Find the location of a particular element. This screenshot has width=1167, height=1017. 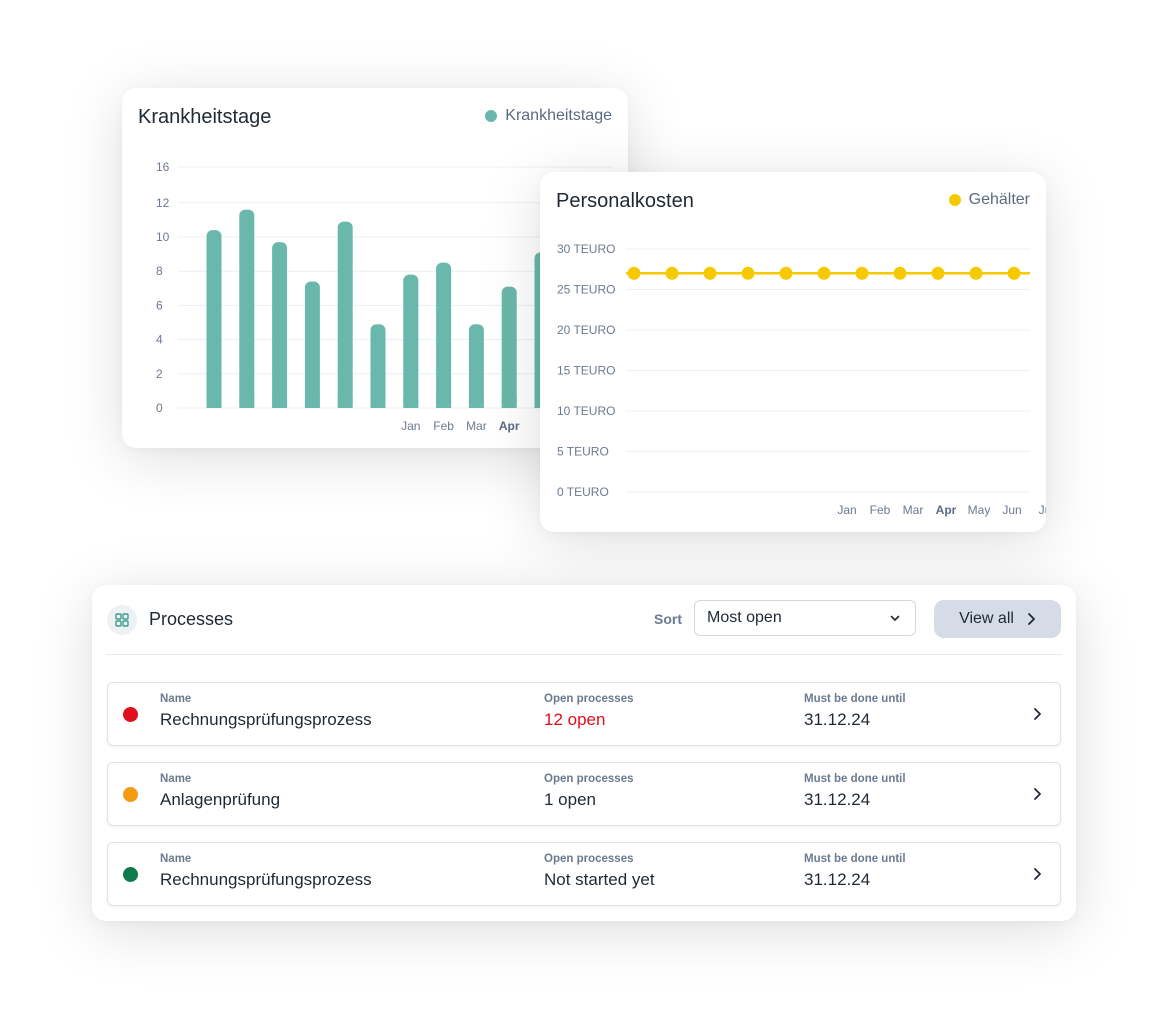

x-tick-label: Ju is located at coordinates (1042, 510).